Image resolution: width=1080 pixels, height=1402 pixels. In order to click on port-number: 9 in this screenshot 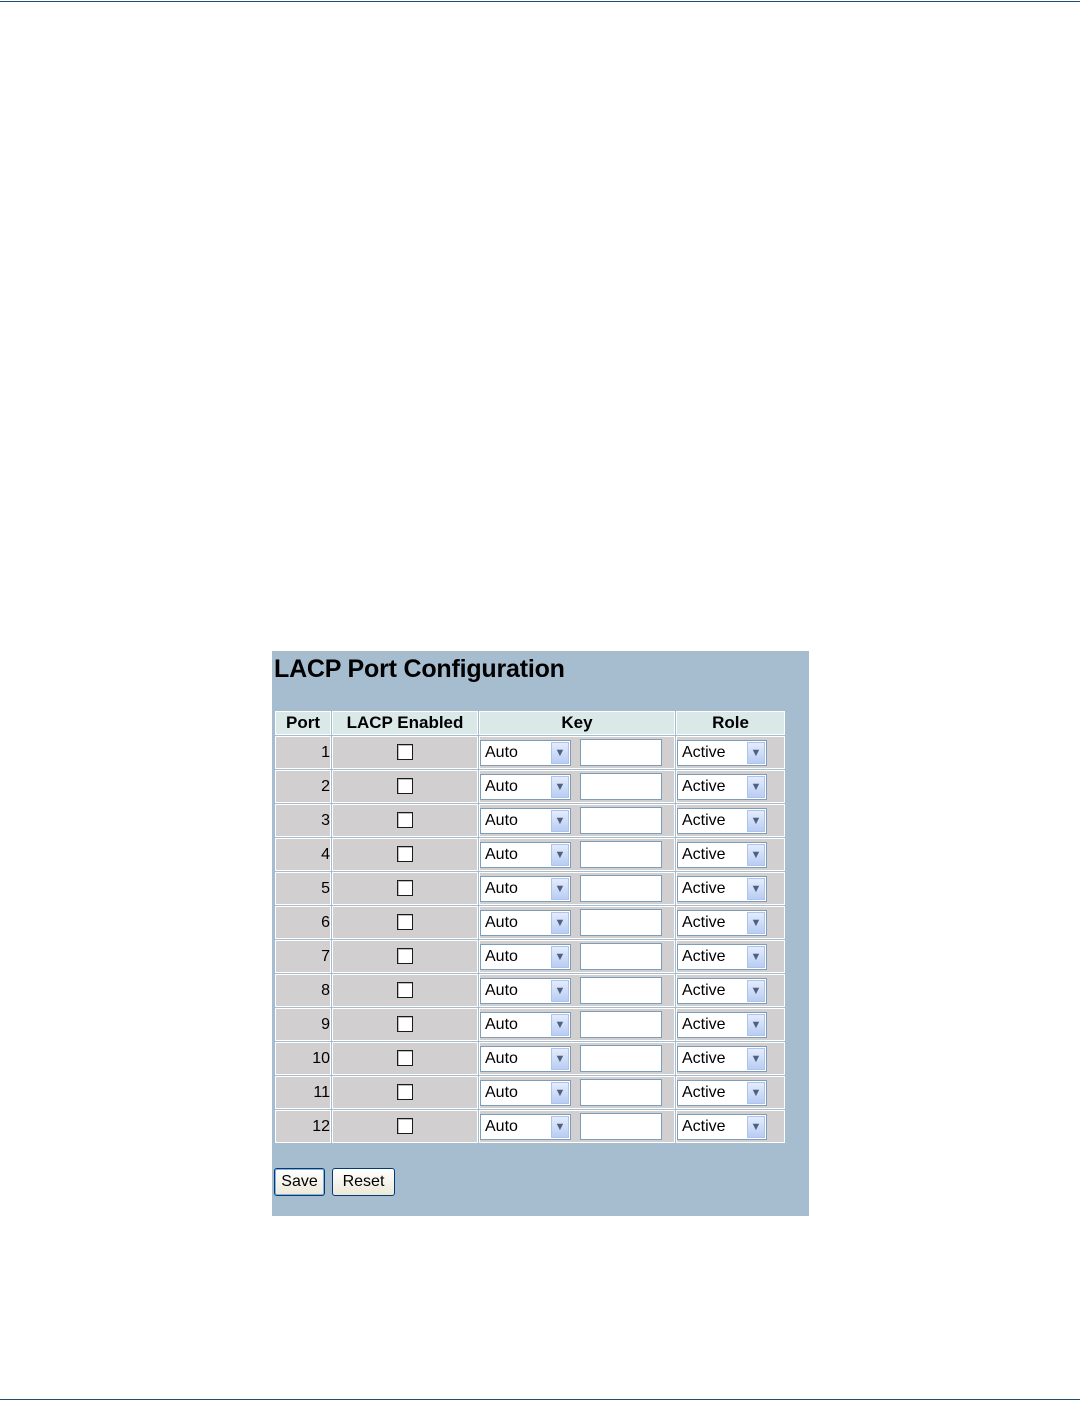, I will do `click(303, 1024)`.